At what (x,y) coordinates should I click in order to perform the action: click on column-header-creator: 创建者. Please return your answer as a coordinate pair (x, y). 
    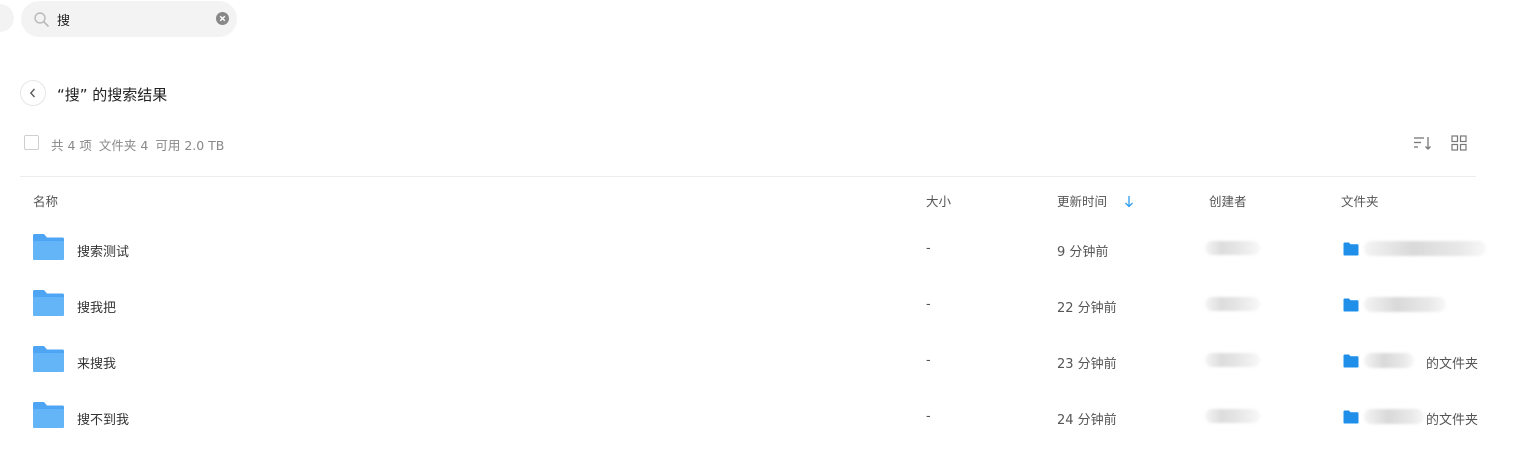
    Looking at the image, I should click on (1228, 200).